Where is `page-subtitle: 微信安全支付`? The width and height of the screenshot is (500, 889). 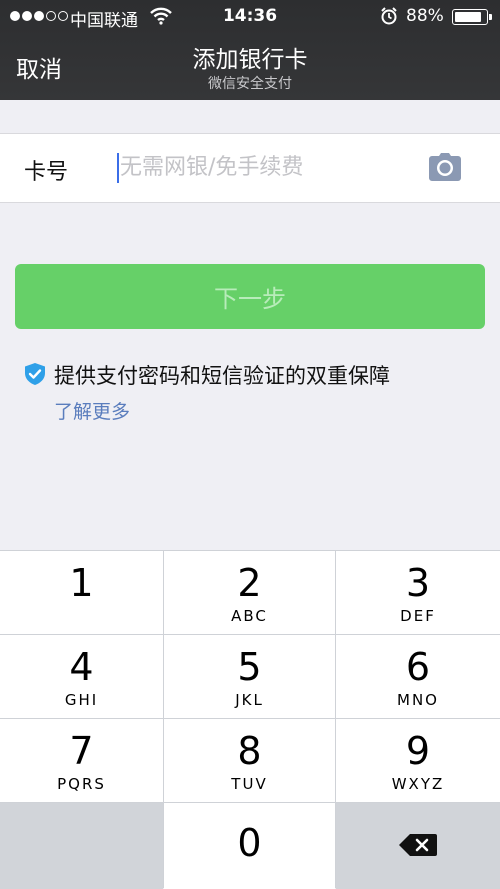 page-subtitle: 微信安全支付 is located at coordinates (250, 84).